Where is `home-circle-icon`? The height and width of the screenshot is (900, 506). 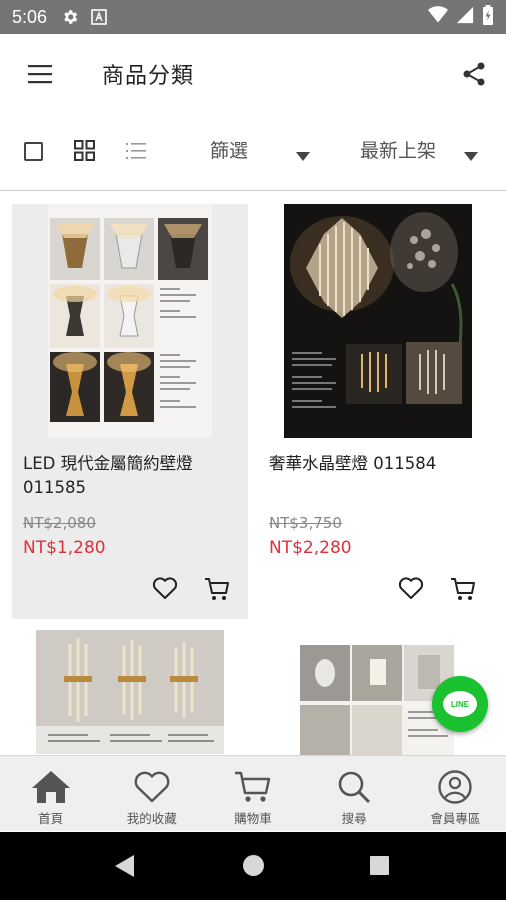
home-circle-icon is located at coordinates (253, 865).